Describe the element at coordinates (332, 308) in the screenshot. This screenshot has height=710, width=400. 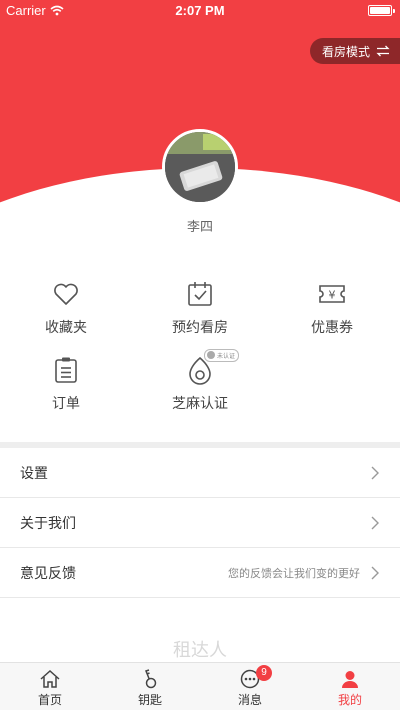
I see `coupons-button: ¥ 优惠券` at that location.